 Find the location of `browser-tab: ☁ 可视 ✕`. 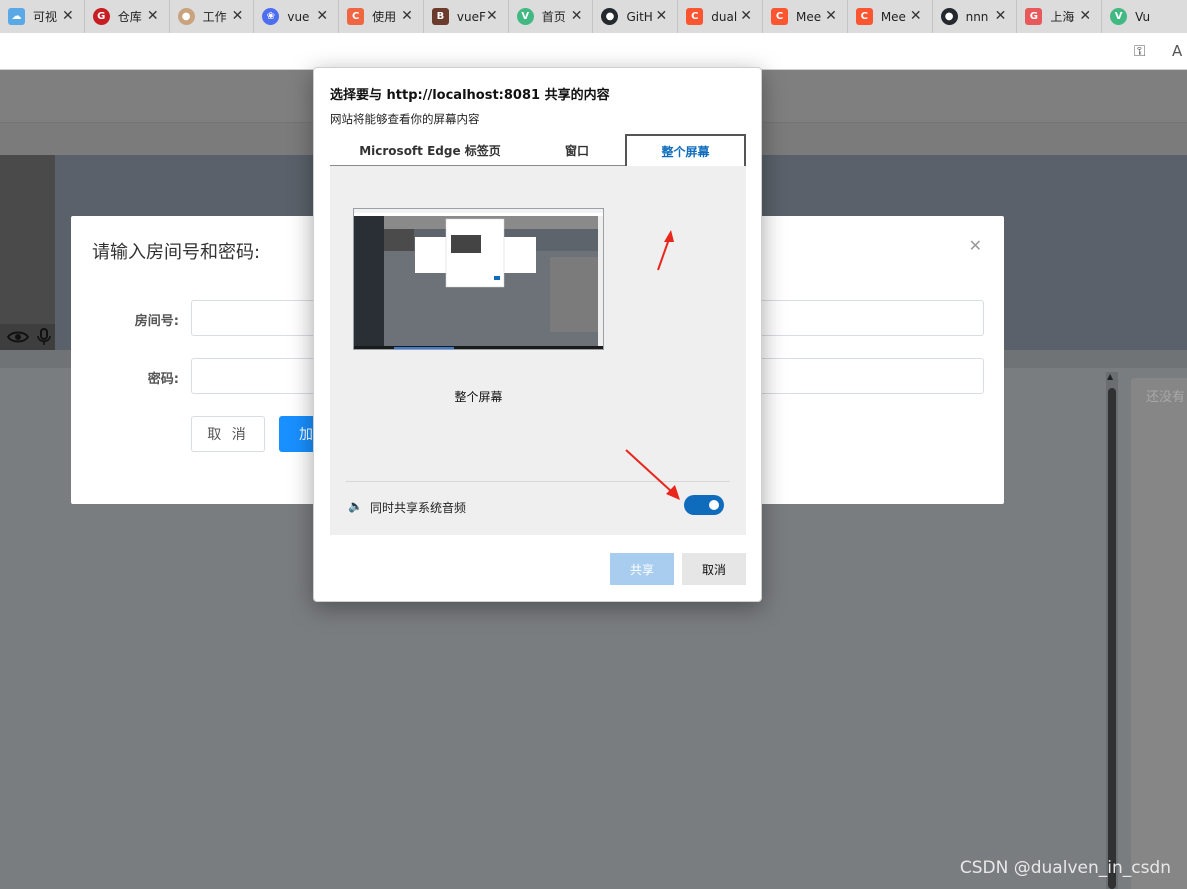

browser-tab: ☁ 可视 ✕ is located at coordinates (42, 16).